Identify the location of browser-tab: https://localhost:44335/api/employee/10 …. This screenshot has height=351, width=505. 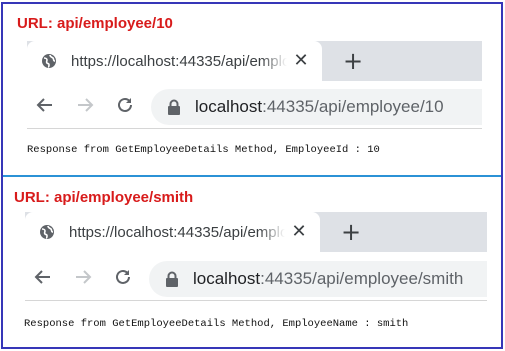
(174, 61).